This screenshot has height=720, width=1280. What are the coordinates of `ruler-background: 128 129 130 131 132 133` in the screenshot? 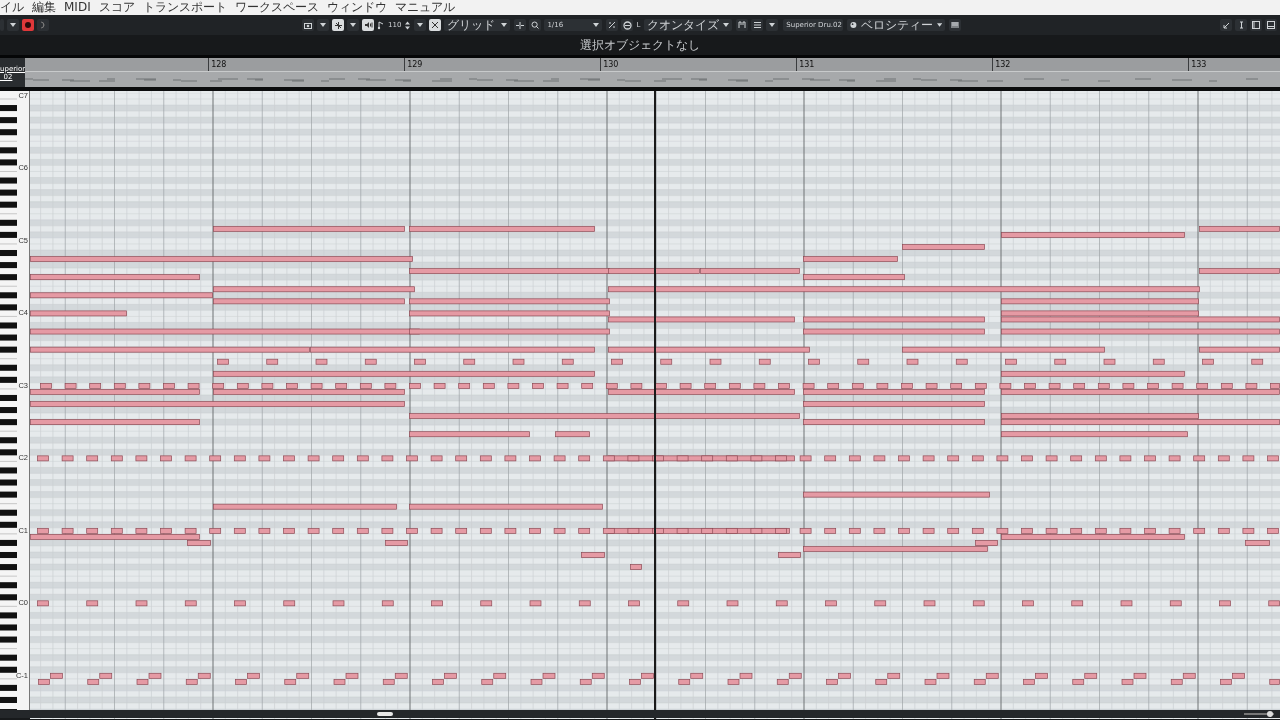 It's located at (652, 64).